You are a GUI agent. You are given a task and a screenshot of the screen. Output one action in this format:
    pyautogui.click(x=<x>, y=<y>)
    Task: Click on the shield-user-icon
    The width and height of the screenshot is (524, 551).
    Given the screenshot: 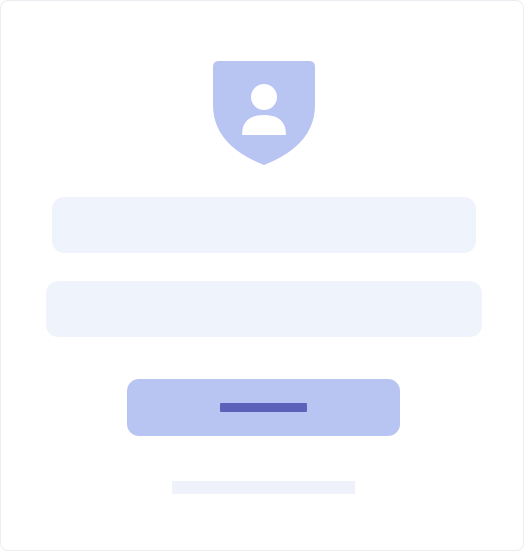 What is the action you would take?
    pyautogui.click(x=264, y=113)
    